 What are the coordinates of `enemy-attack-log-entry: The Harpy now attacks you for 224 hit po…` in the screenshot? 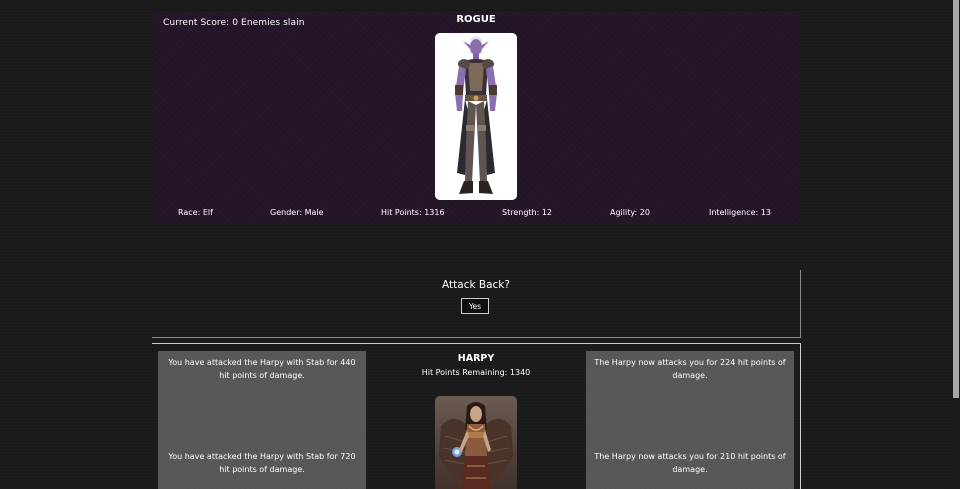 It's located at (690, 369).